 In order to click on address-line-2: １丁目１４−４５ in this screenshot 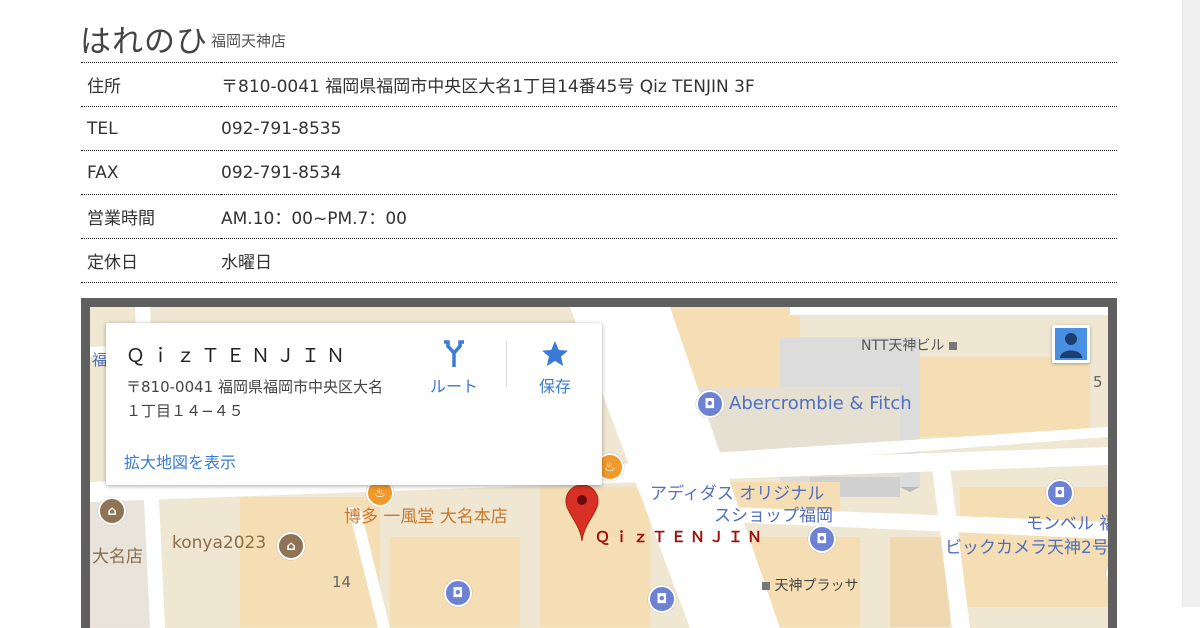, I will do `click(185, 411)`.